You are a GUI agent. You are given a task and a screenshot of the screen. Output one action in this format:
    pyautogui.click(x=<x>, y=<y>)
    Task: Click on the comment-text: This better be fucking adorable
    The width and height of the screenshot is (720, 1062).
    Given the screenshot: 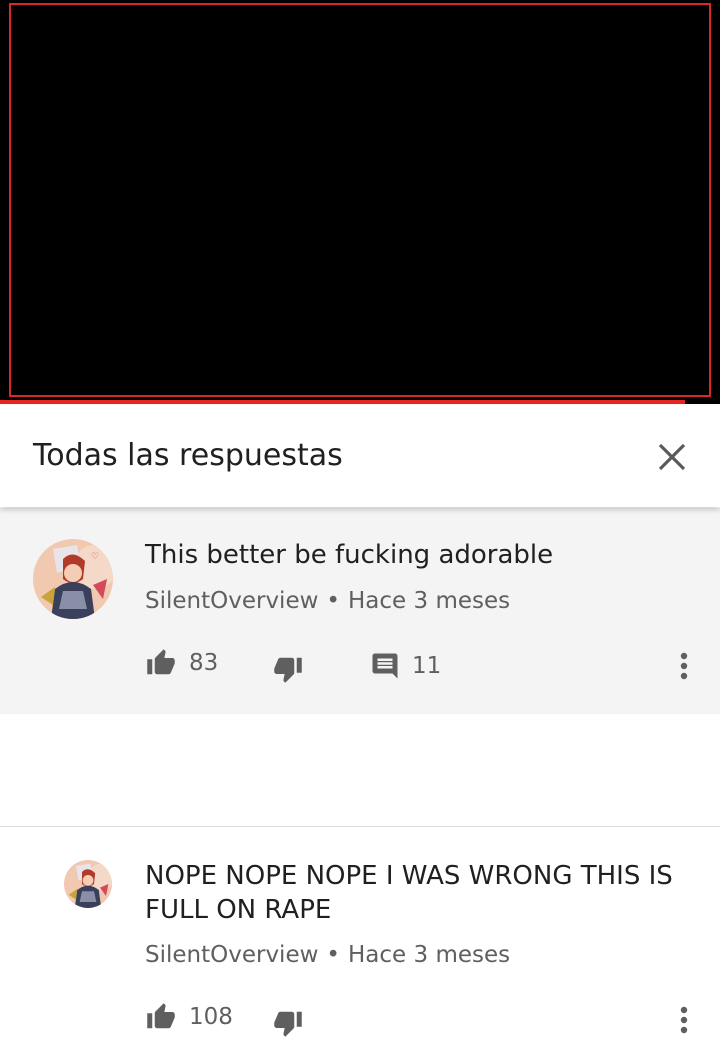 What is the action you would take?
    pyautogui.click(x=349, y=555)
    